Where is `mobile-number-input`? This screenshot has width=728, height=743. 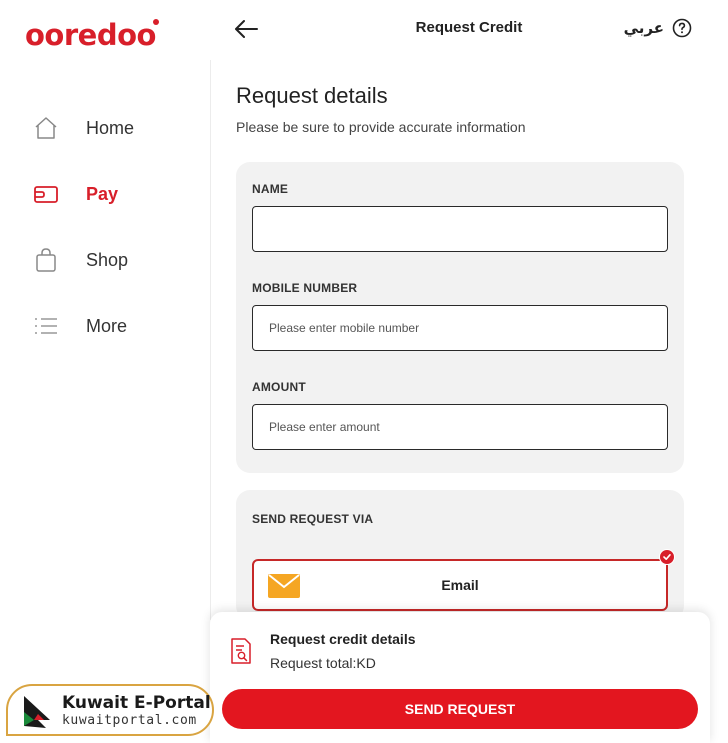
mobile-number-input is located at coordinates (460, 328).